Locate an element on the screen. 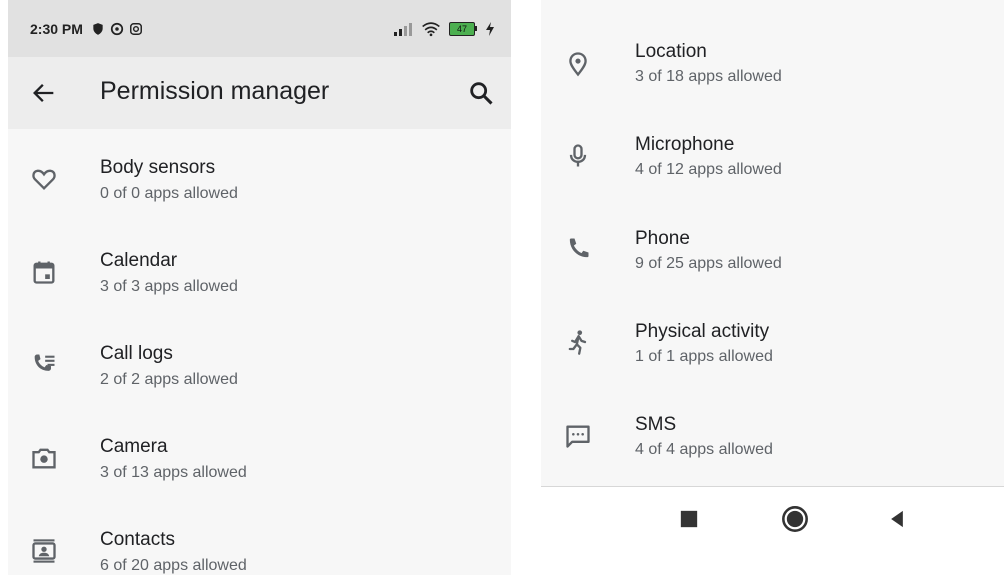 The height and width of the screenshot is (575, 1004). permission-summary: 9 of 25 apps allowed is located at coordinates (708, 263).